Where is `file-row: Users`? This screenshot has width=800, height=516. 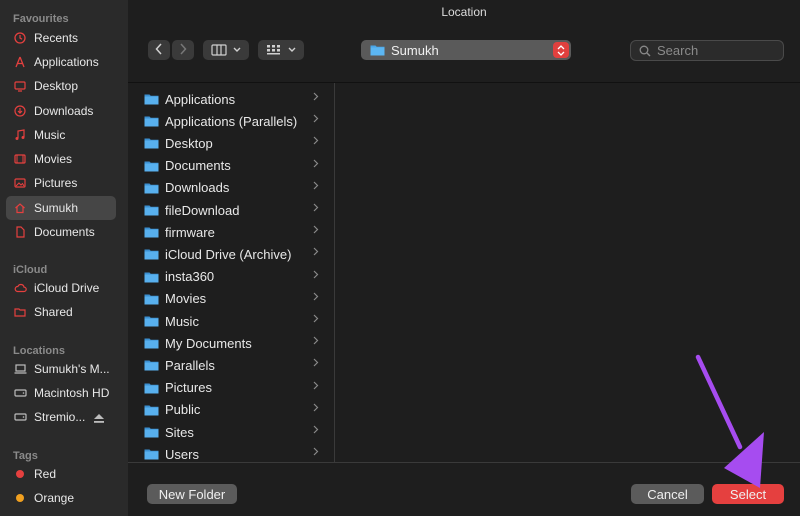 file-row: Users is located at coordinates (231, 453).